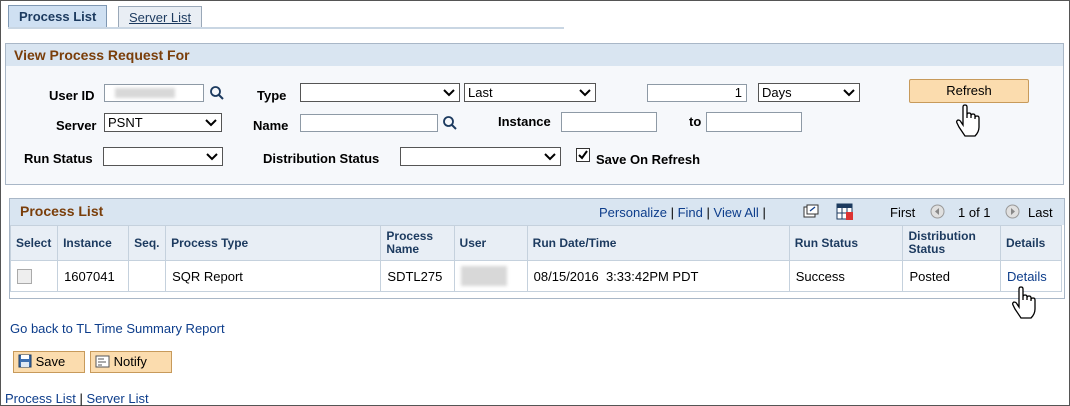  I want to click on redacted-user-id, so click(145, 93).